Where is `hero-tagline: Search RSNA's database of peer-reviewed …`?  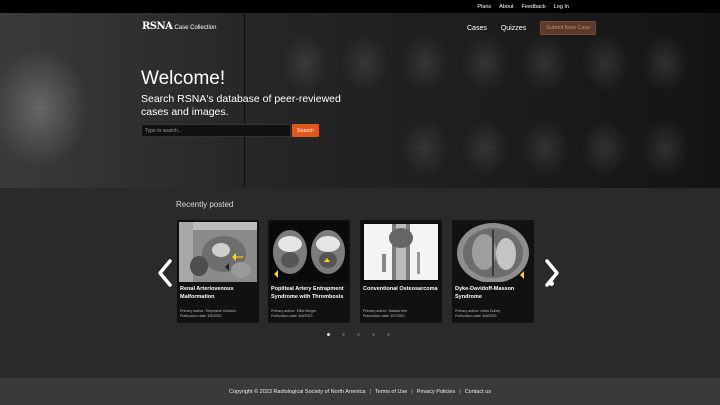
hero-tagline: Search RSNA's database of peer-reviewed … is located at coordinates (241, 105).